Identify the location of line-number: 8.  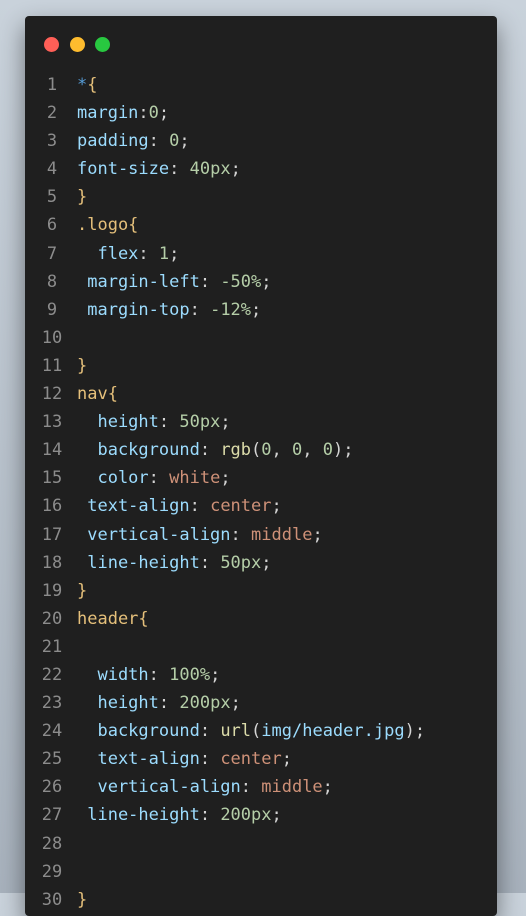
(52, 281).